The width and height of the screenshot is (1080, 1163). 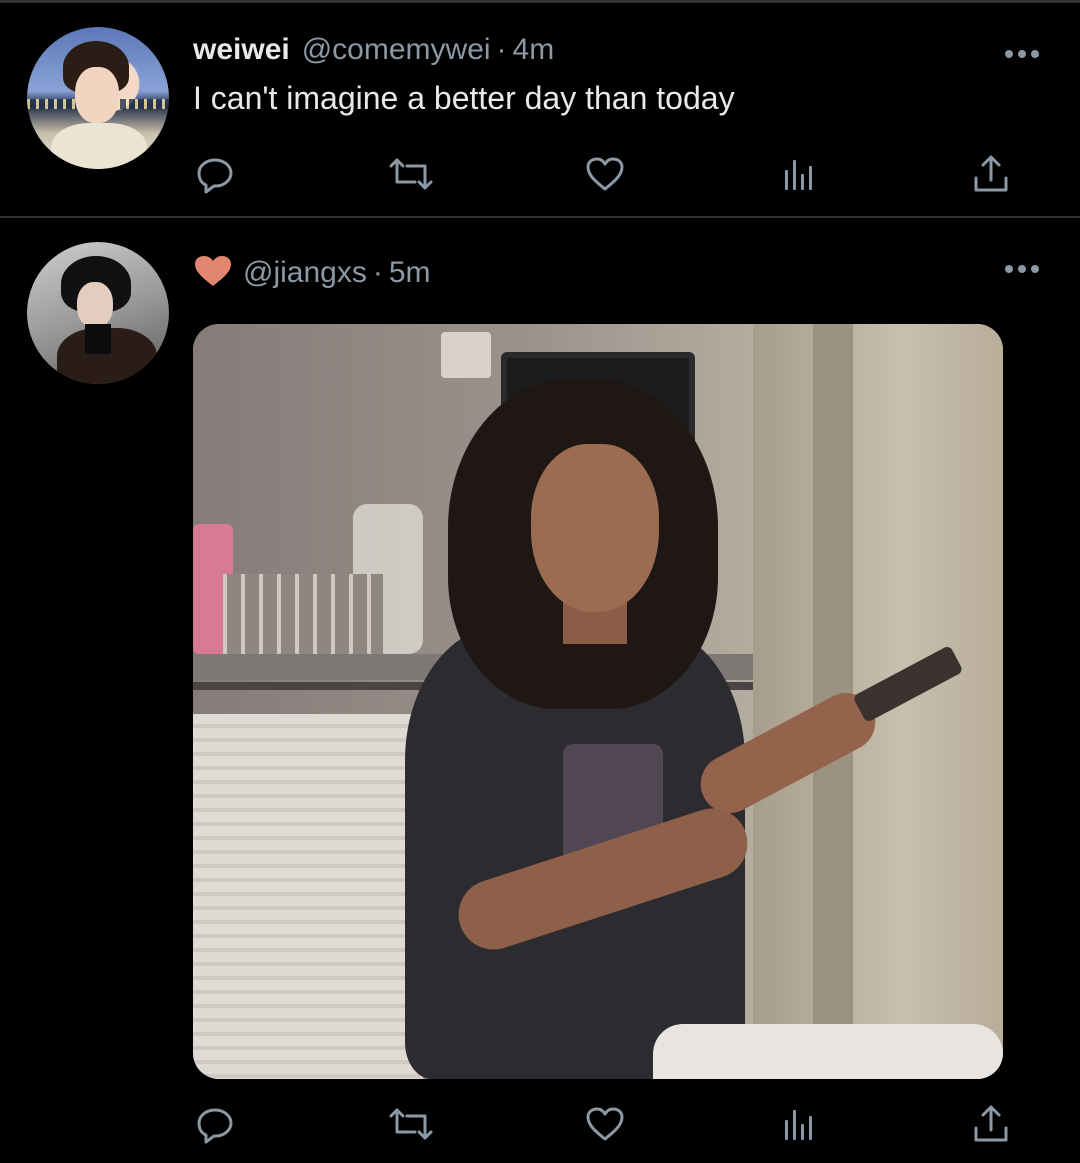 I want to click on tweet-text: I can't imagine a better day than today, so click(x=464, y=98).